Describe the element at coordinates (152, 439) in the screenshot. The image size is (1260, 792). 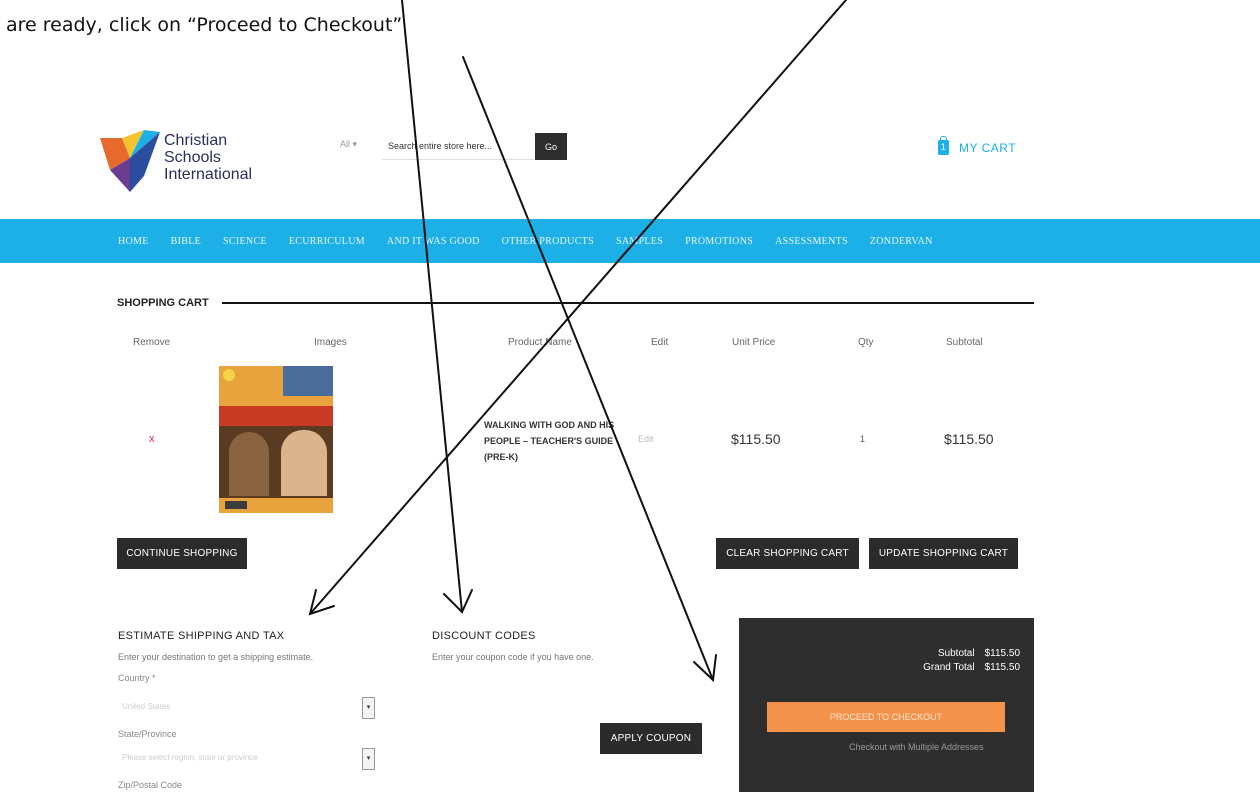
I see `remove-item-button: x` at that location.